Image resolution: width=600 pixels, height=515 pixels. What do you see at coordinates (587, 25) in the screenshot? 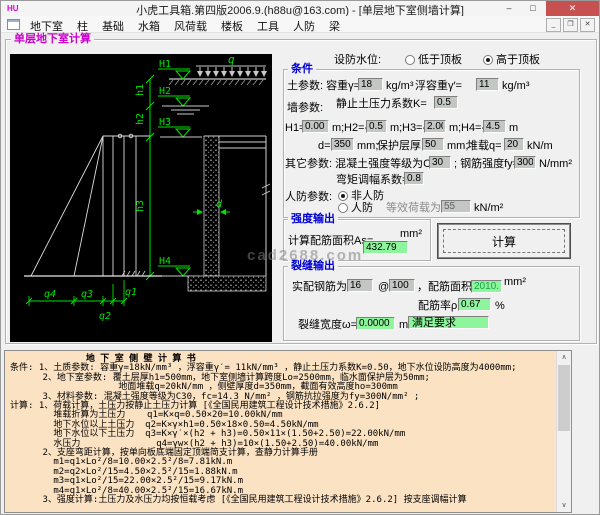
I see `mdi-close-button: ✕` at bounding box center [587, 25].